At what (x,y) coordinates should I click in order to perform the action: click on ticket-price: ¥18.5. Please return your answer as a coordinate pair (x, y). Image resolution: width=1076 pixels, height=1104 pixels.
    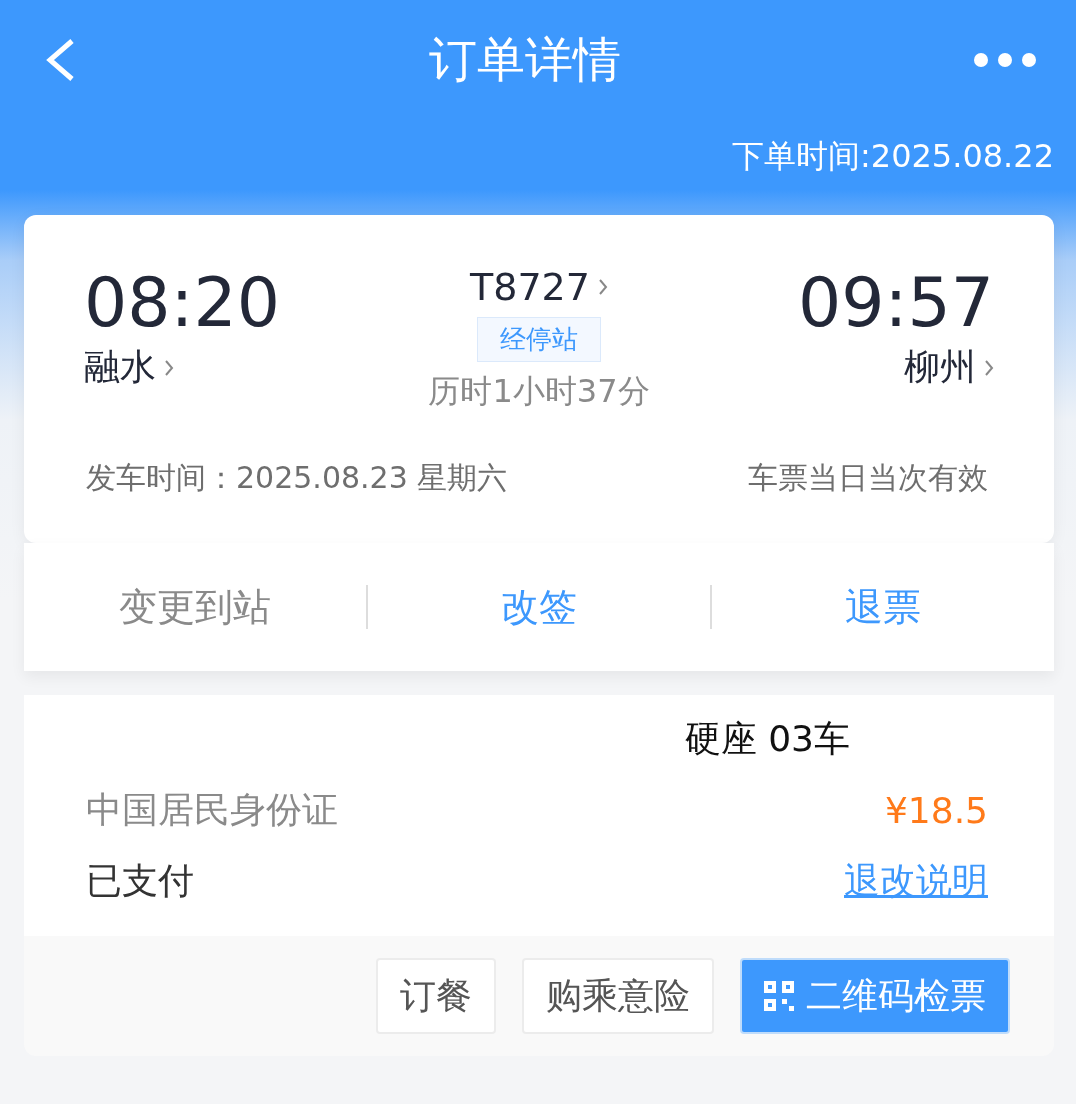
    Looking at the image, I should click on (936, 810).